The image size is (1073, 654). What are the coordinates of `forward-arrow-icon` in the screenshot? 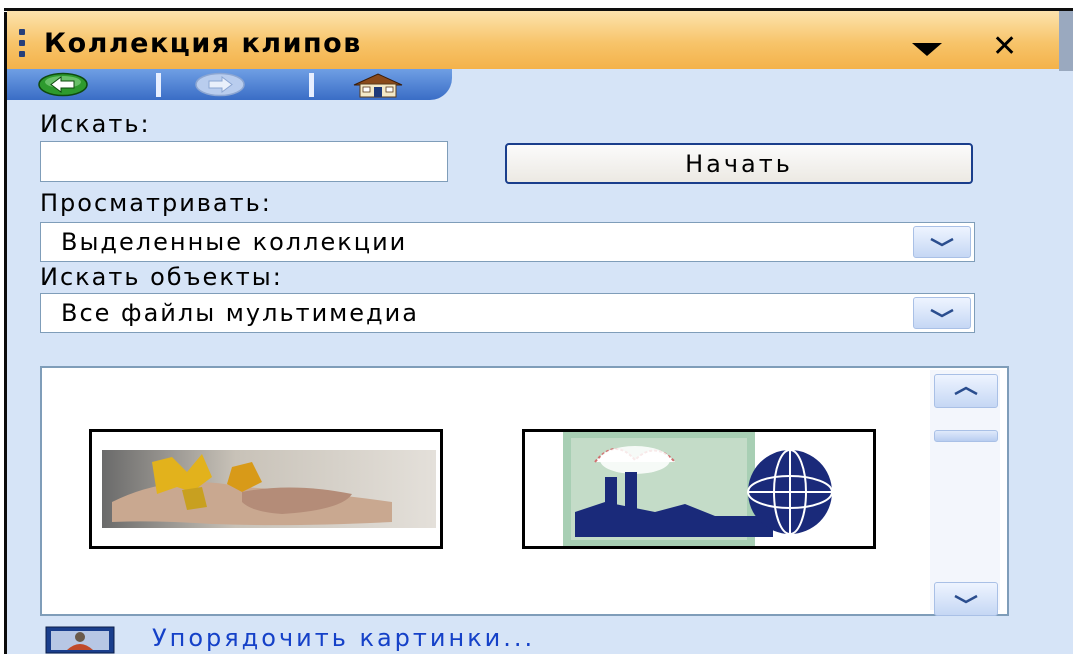 It's located at (220, 84).